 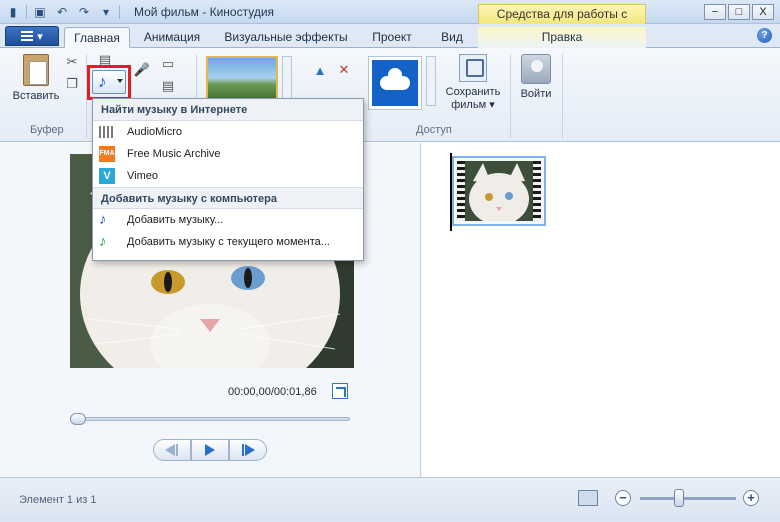 I want to click on close-button: X, so click(x=763, y=12).